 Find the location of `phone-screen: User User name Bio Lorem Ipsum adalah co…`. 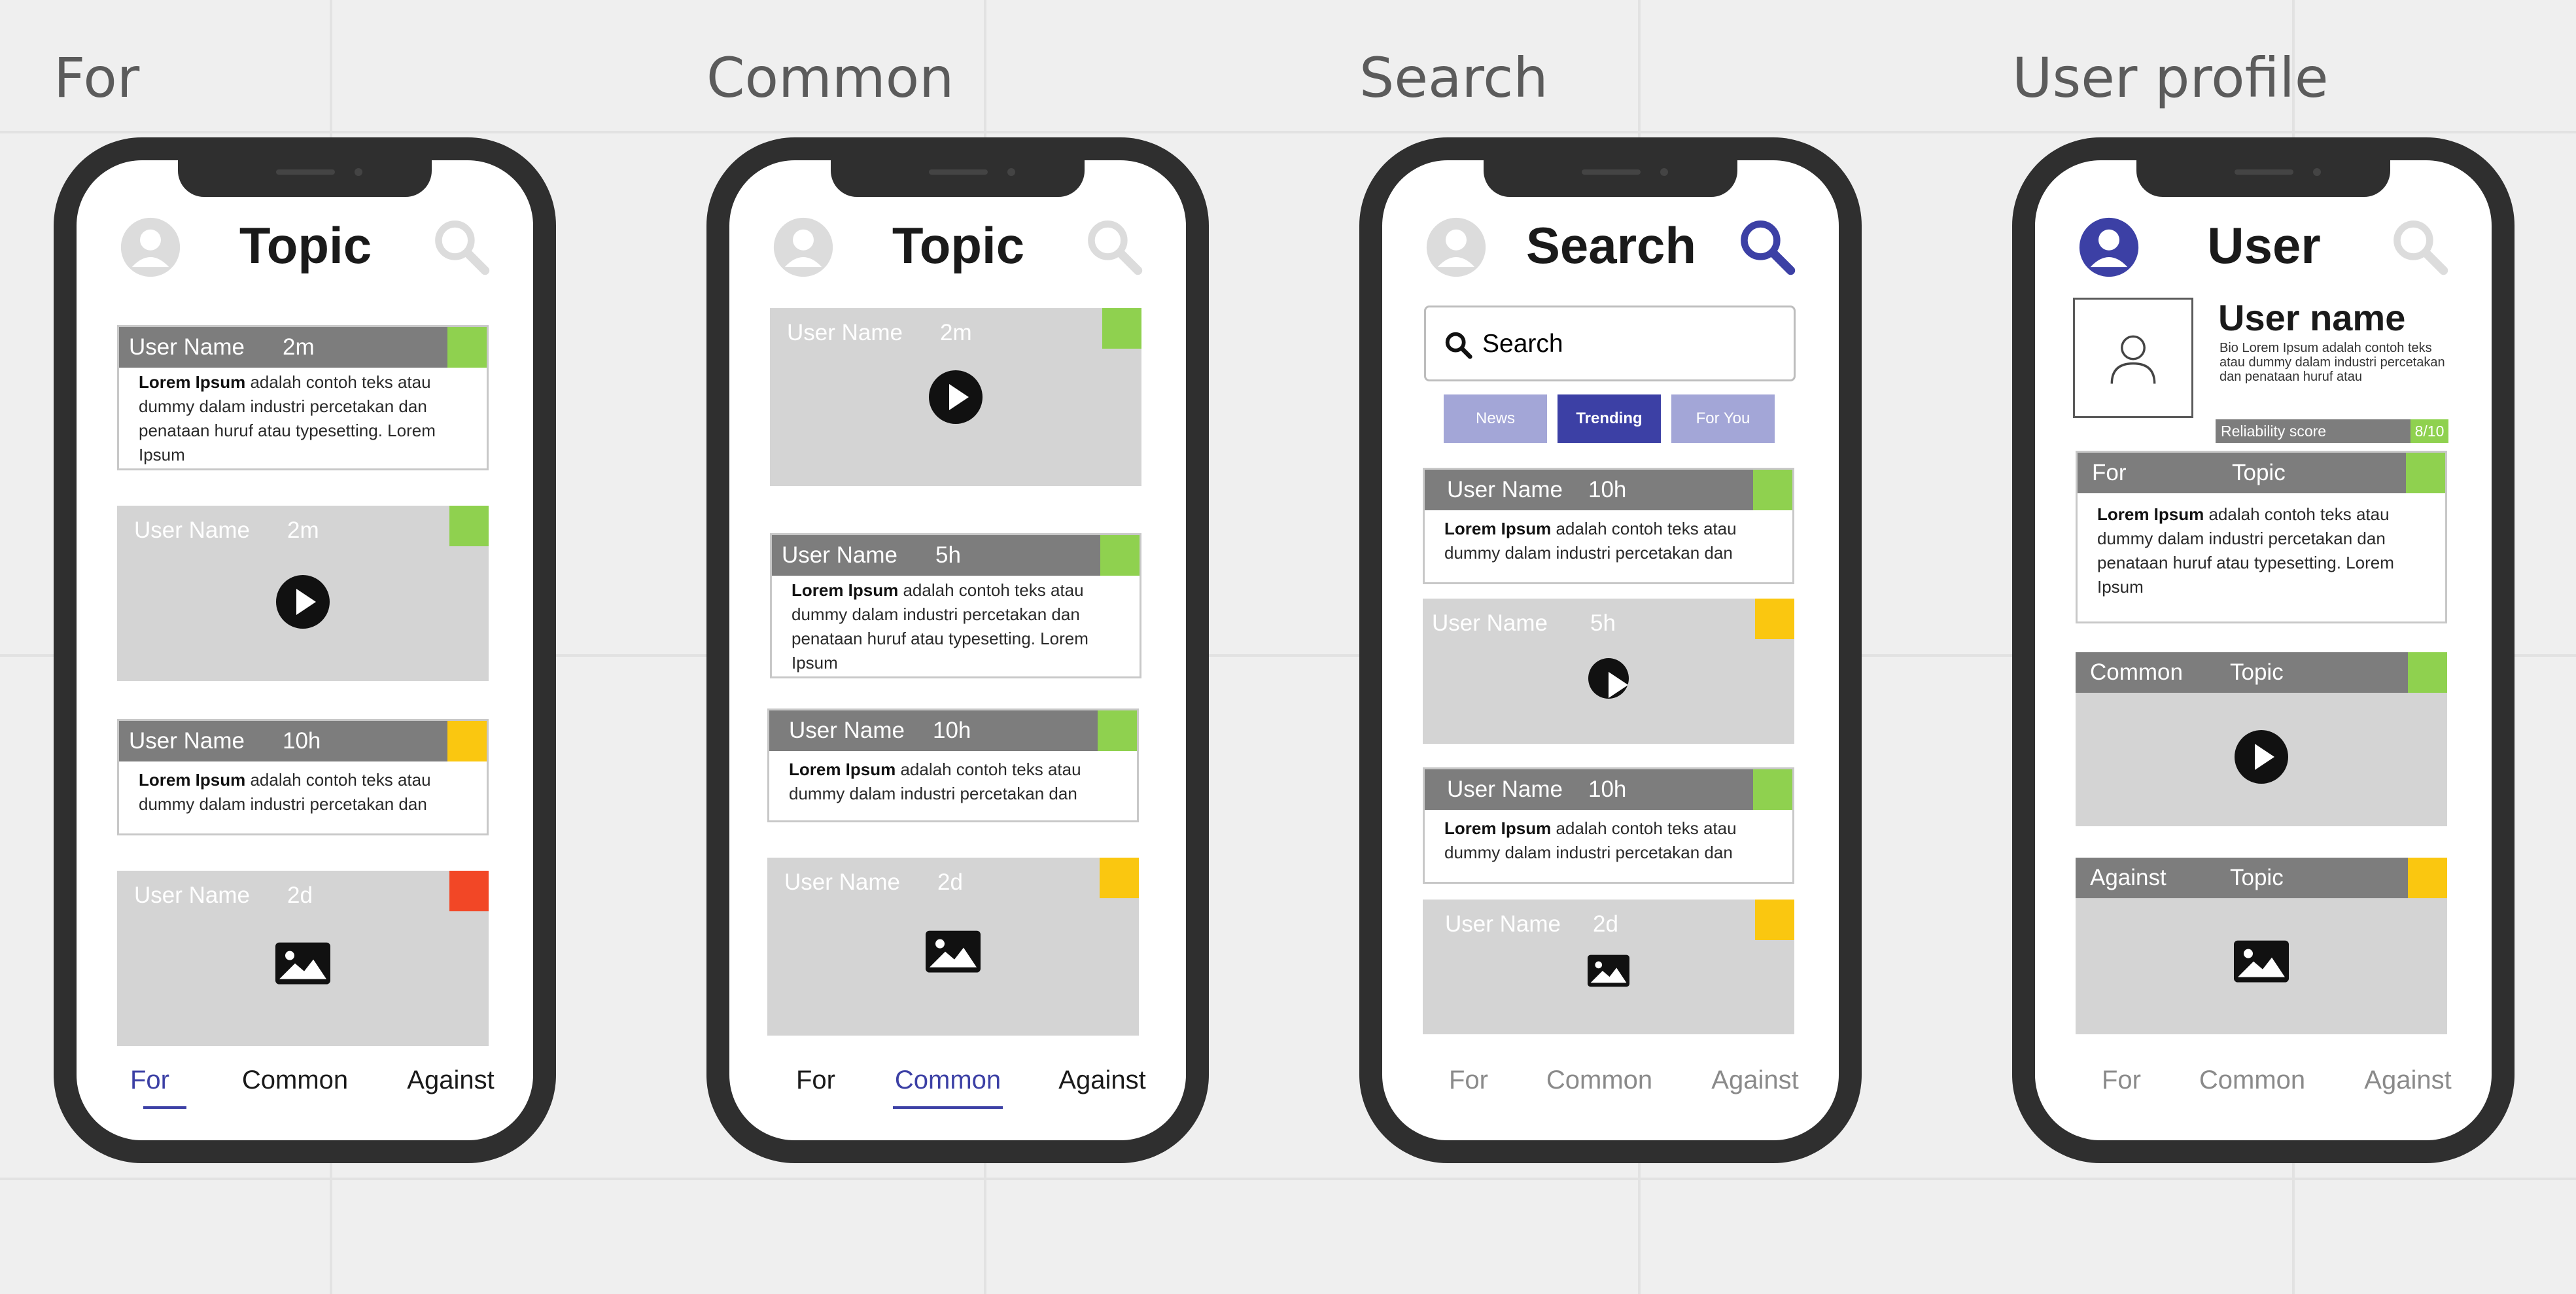

phone-screen: User User name Bio Lorem Ipsum adalah co… is located at coordinates (2263, 650).